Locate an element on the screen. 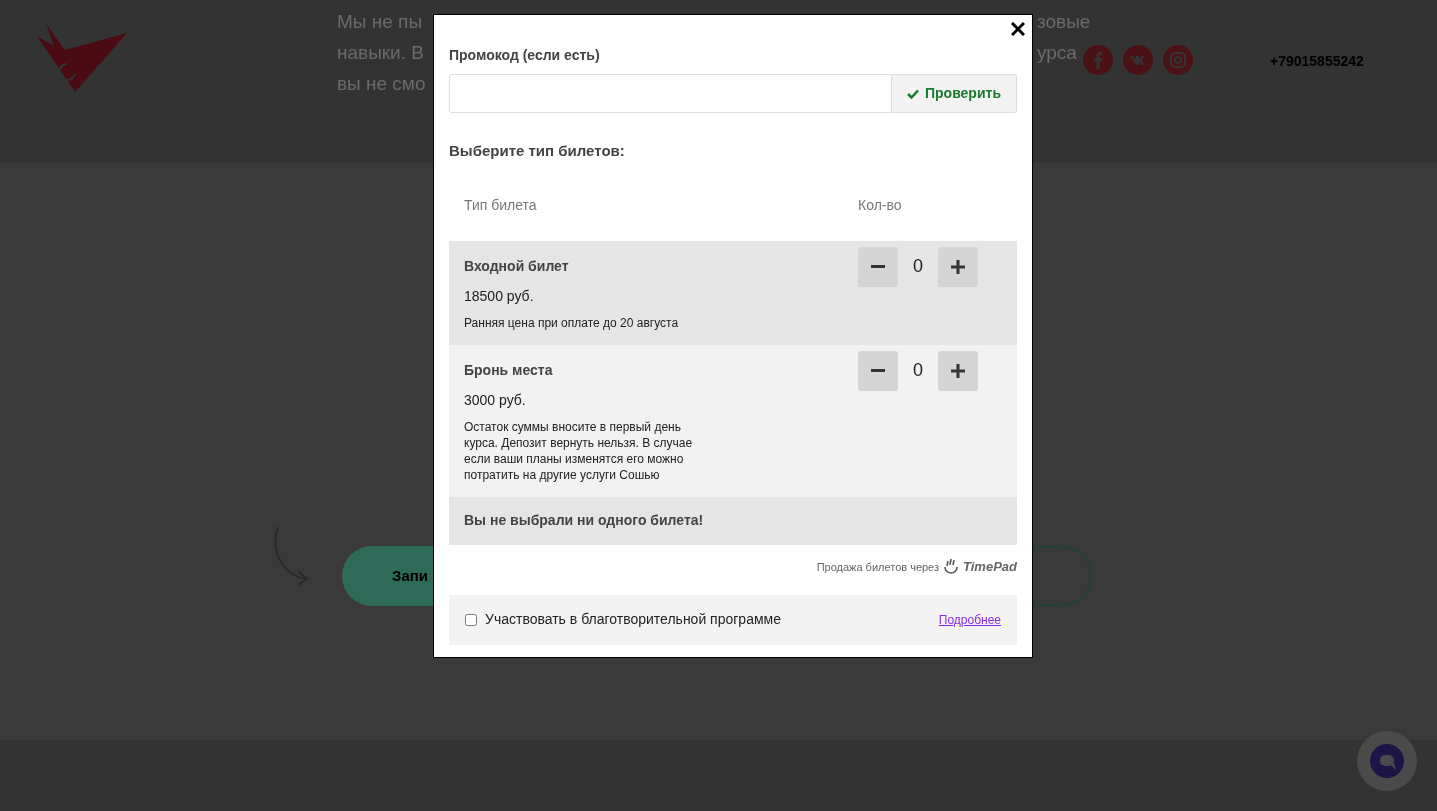  more-info-link: Подробнее is located at coordinates (969, 619).